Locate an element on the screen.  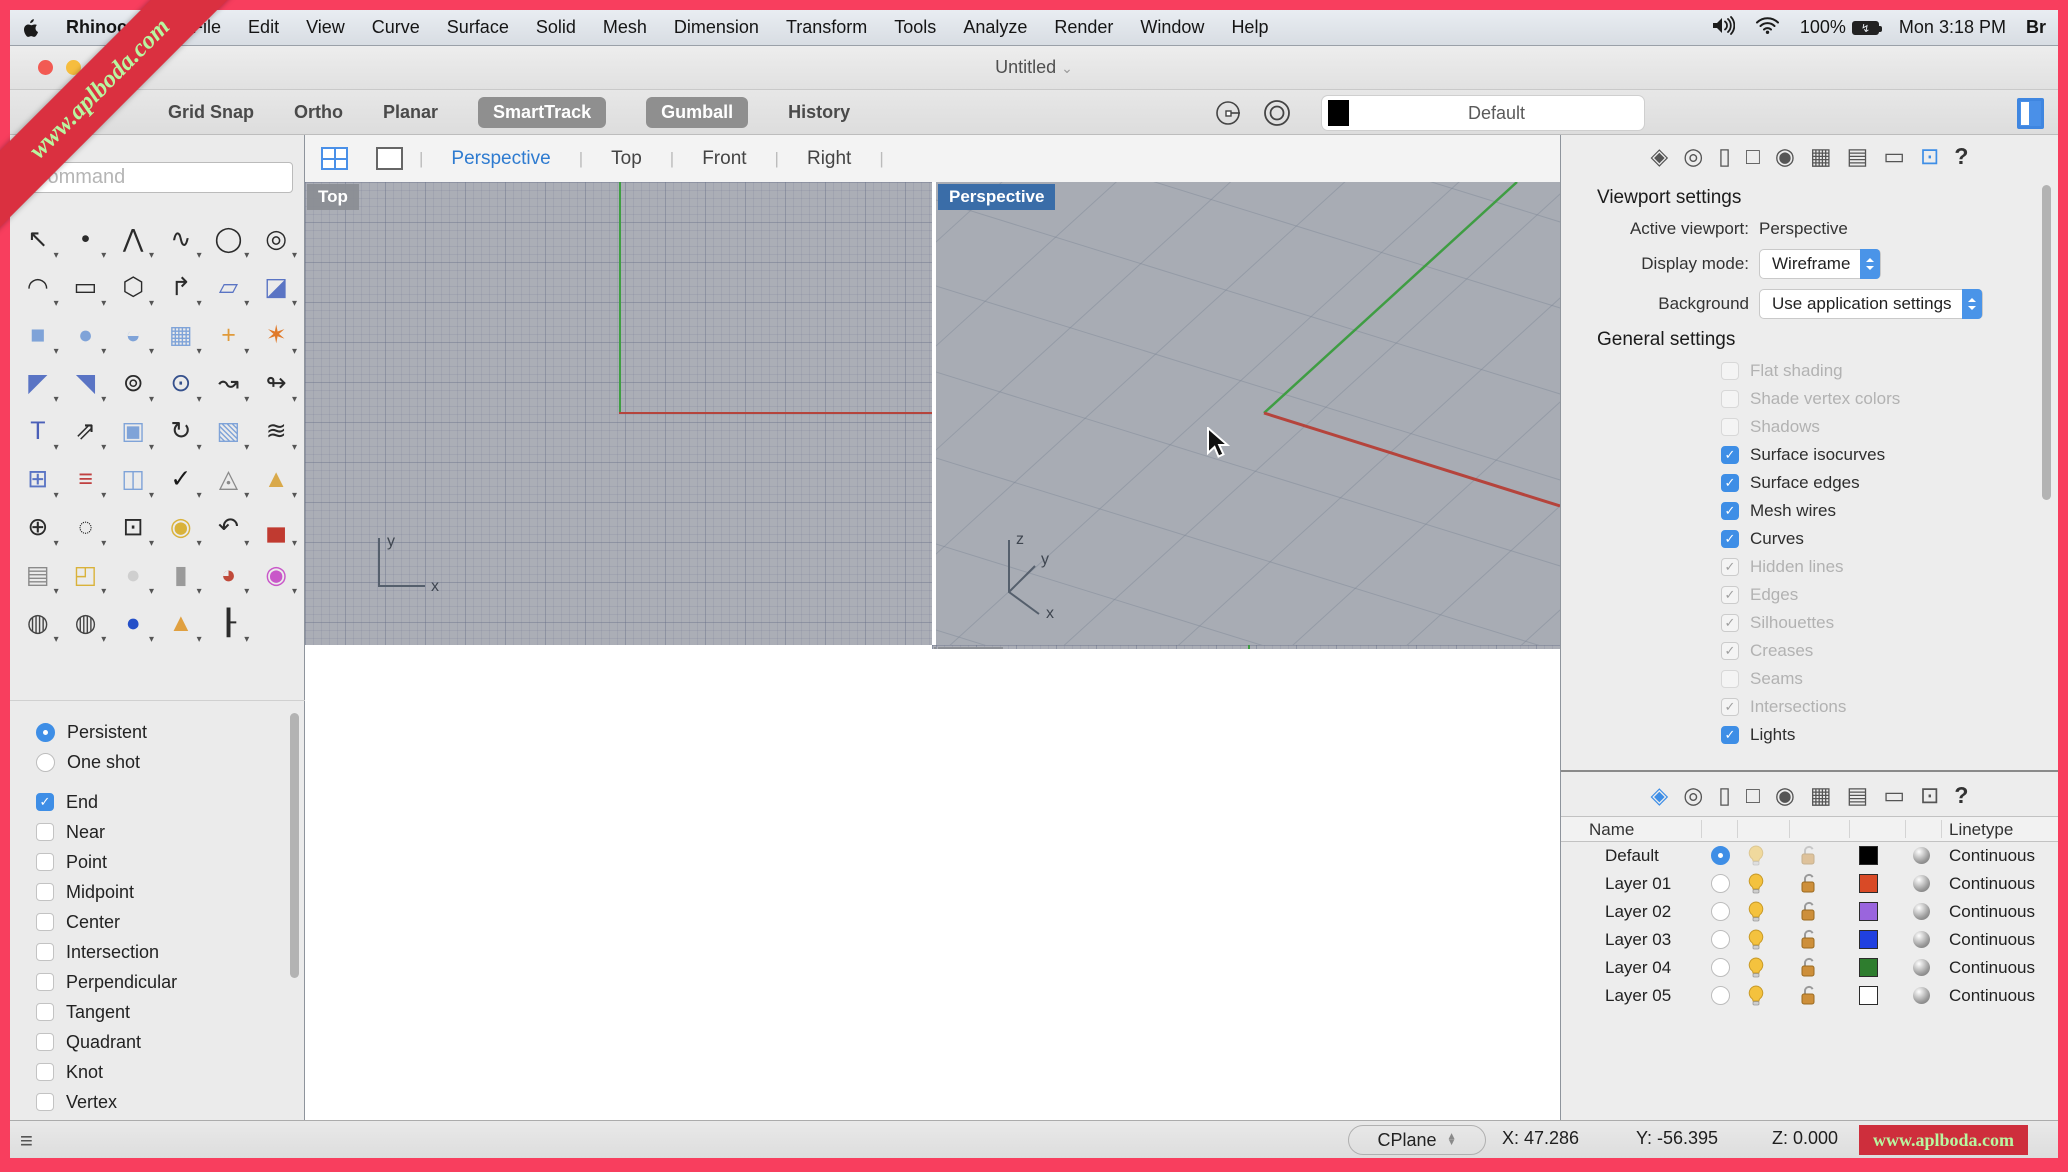
display-option-row: Surface edges is located at coordinates (1889, 483).